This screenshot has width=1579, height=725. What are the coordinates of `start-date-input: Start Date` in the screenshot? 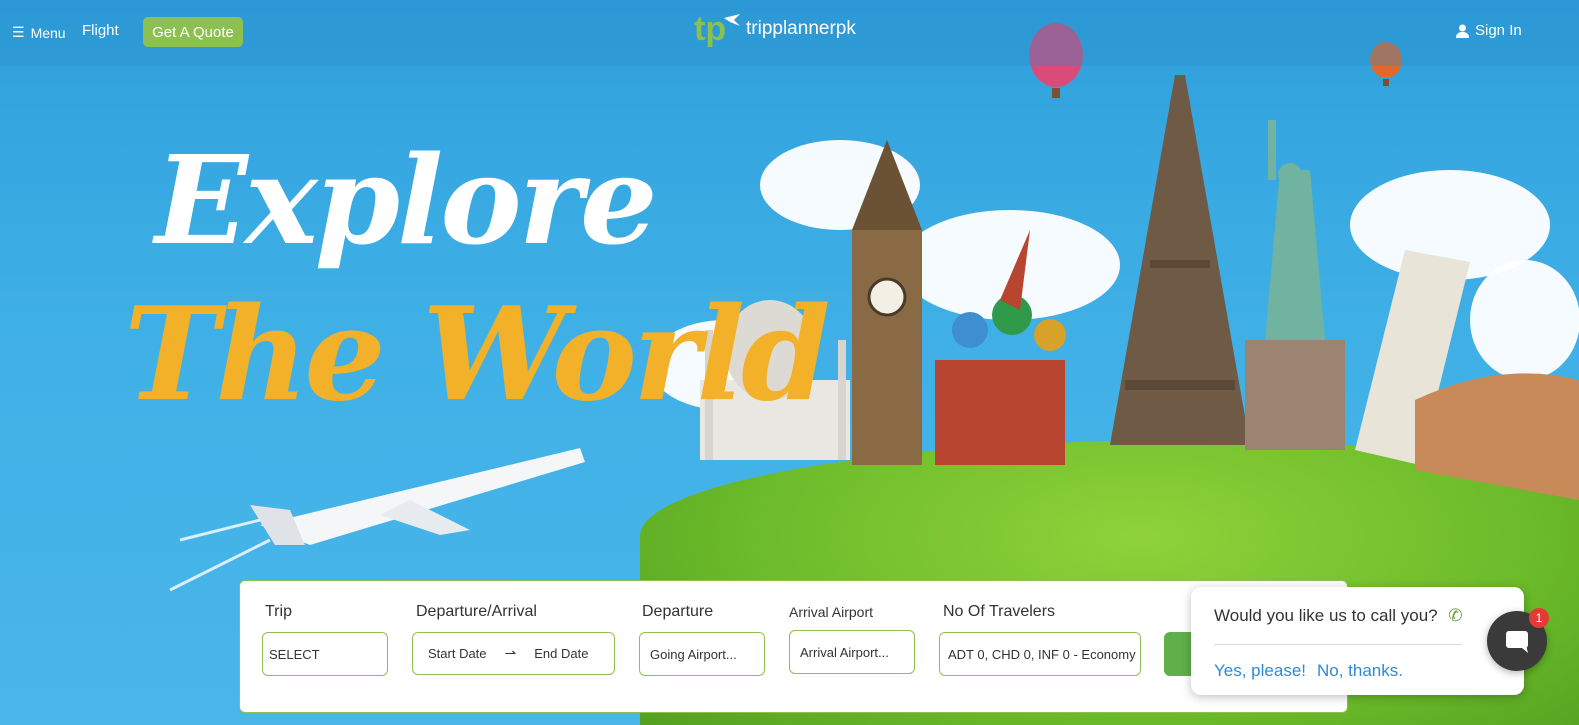 It's located at (457, 653).